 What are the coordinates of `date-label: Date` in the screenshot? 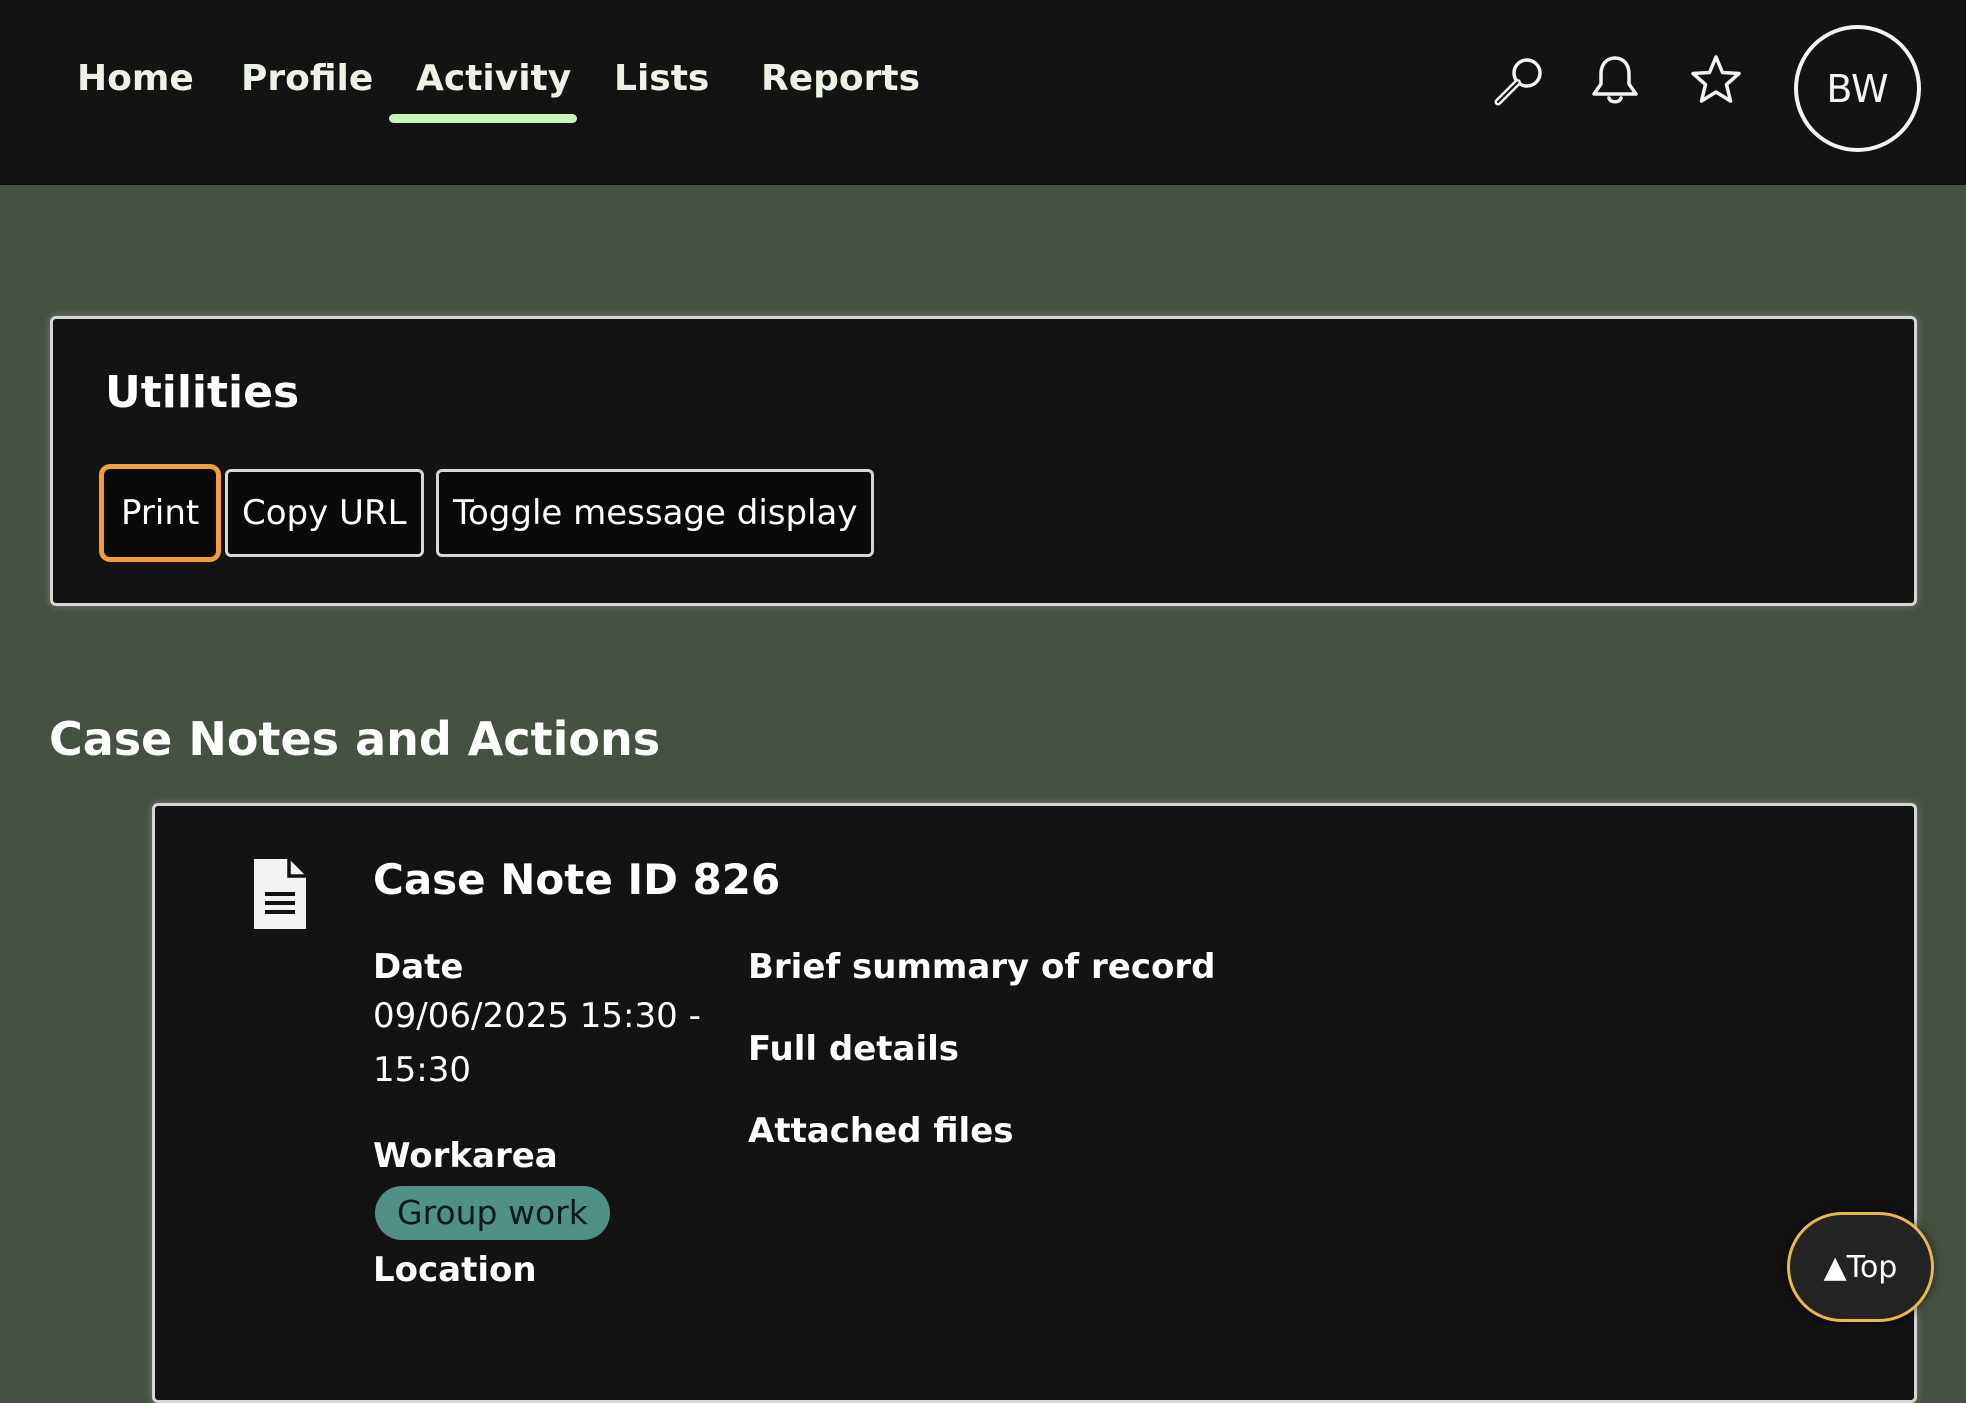 It's located at (418, 967).